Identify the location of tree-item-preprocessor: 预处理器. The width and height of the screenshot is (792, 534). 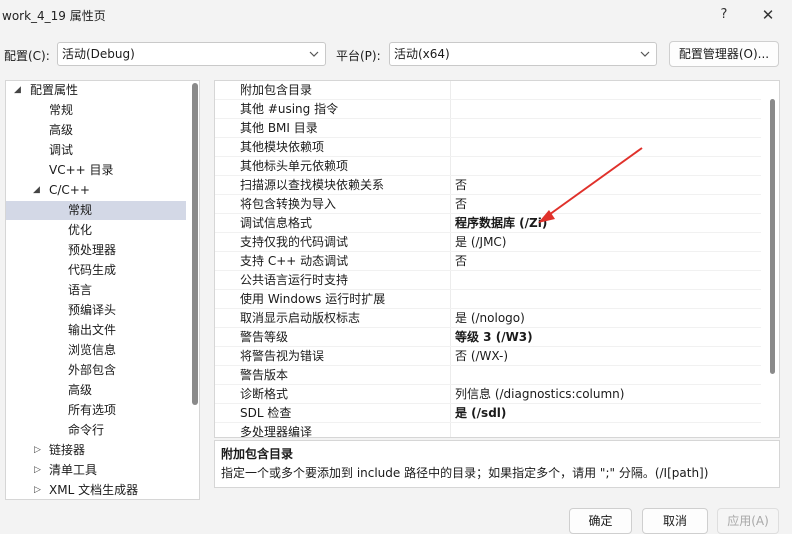
(92, 250).